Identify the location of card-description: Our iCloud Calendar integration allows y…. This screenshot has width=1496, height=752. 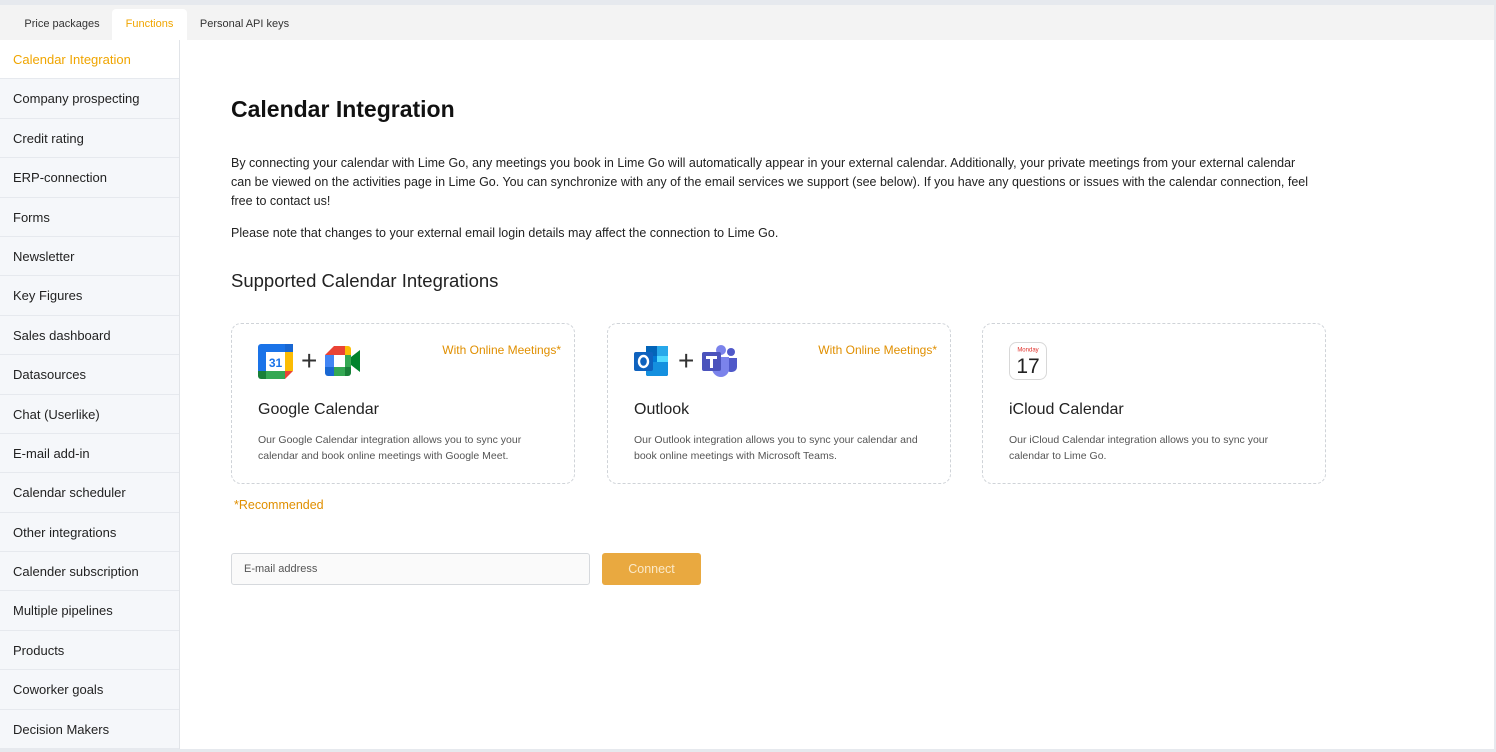
(1139, 448).